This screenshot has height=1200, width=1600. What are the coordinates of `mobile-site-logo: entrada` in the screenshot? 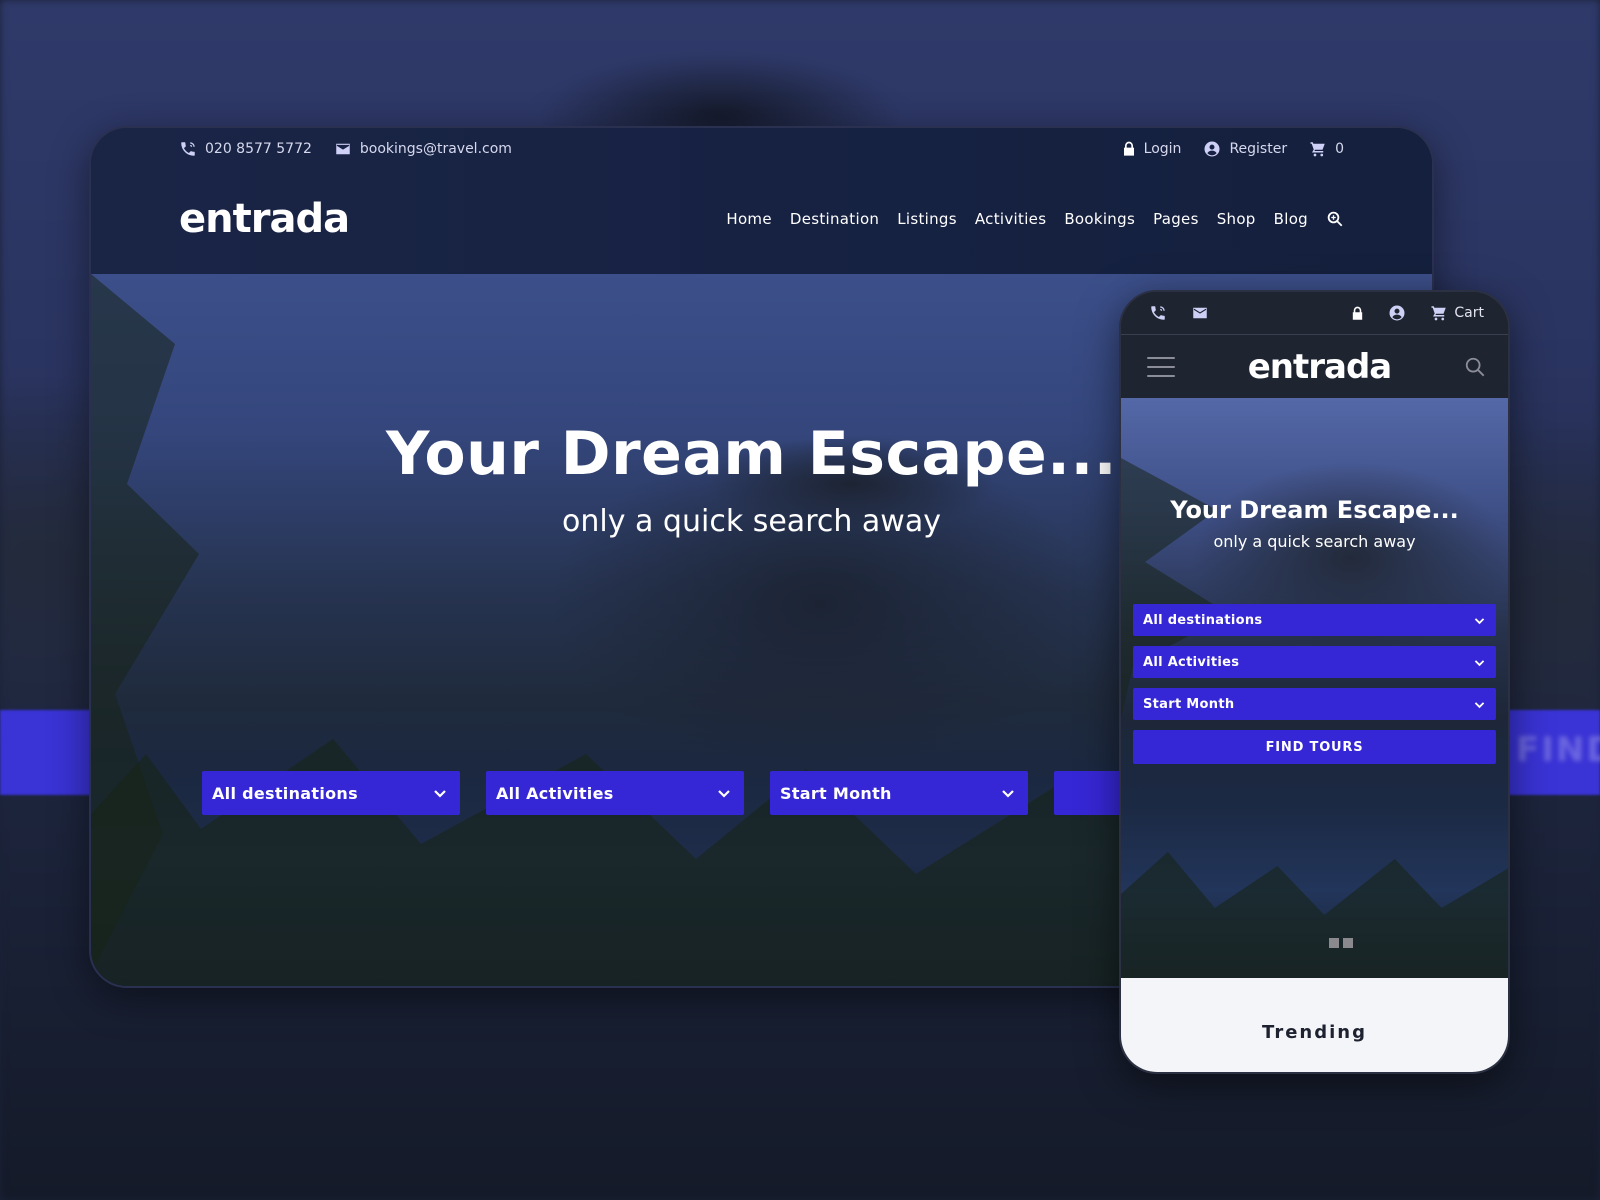 It's located at (1320, 367).